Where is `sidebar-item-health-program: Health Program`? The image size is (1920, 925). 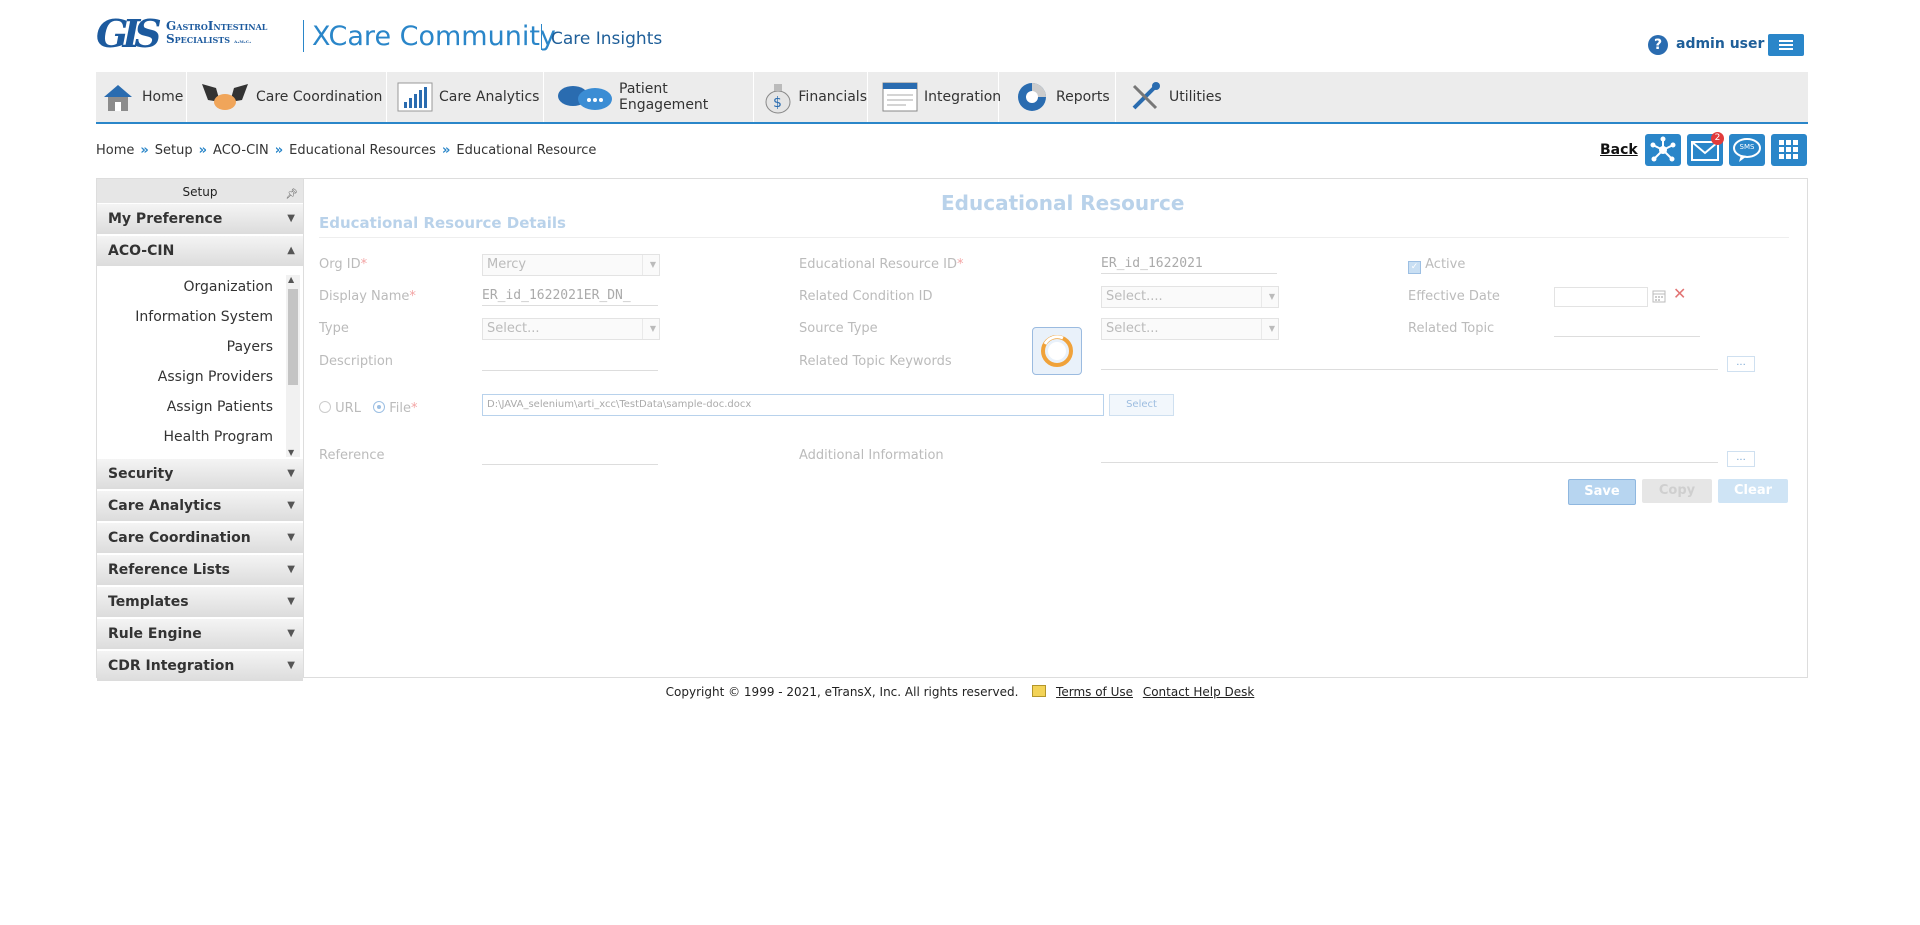 sidebar-item-health-program: Health Program is located at coordinates (185, 437).